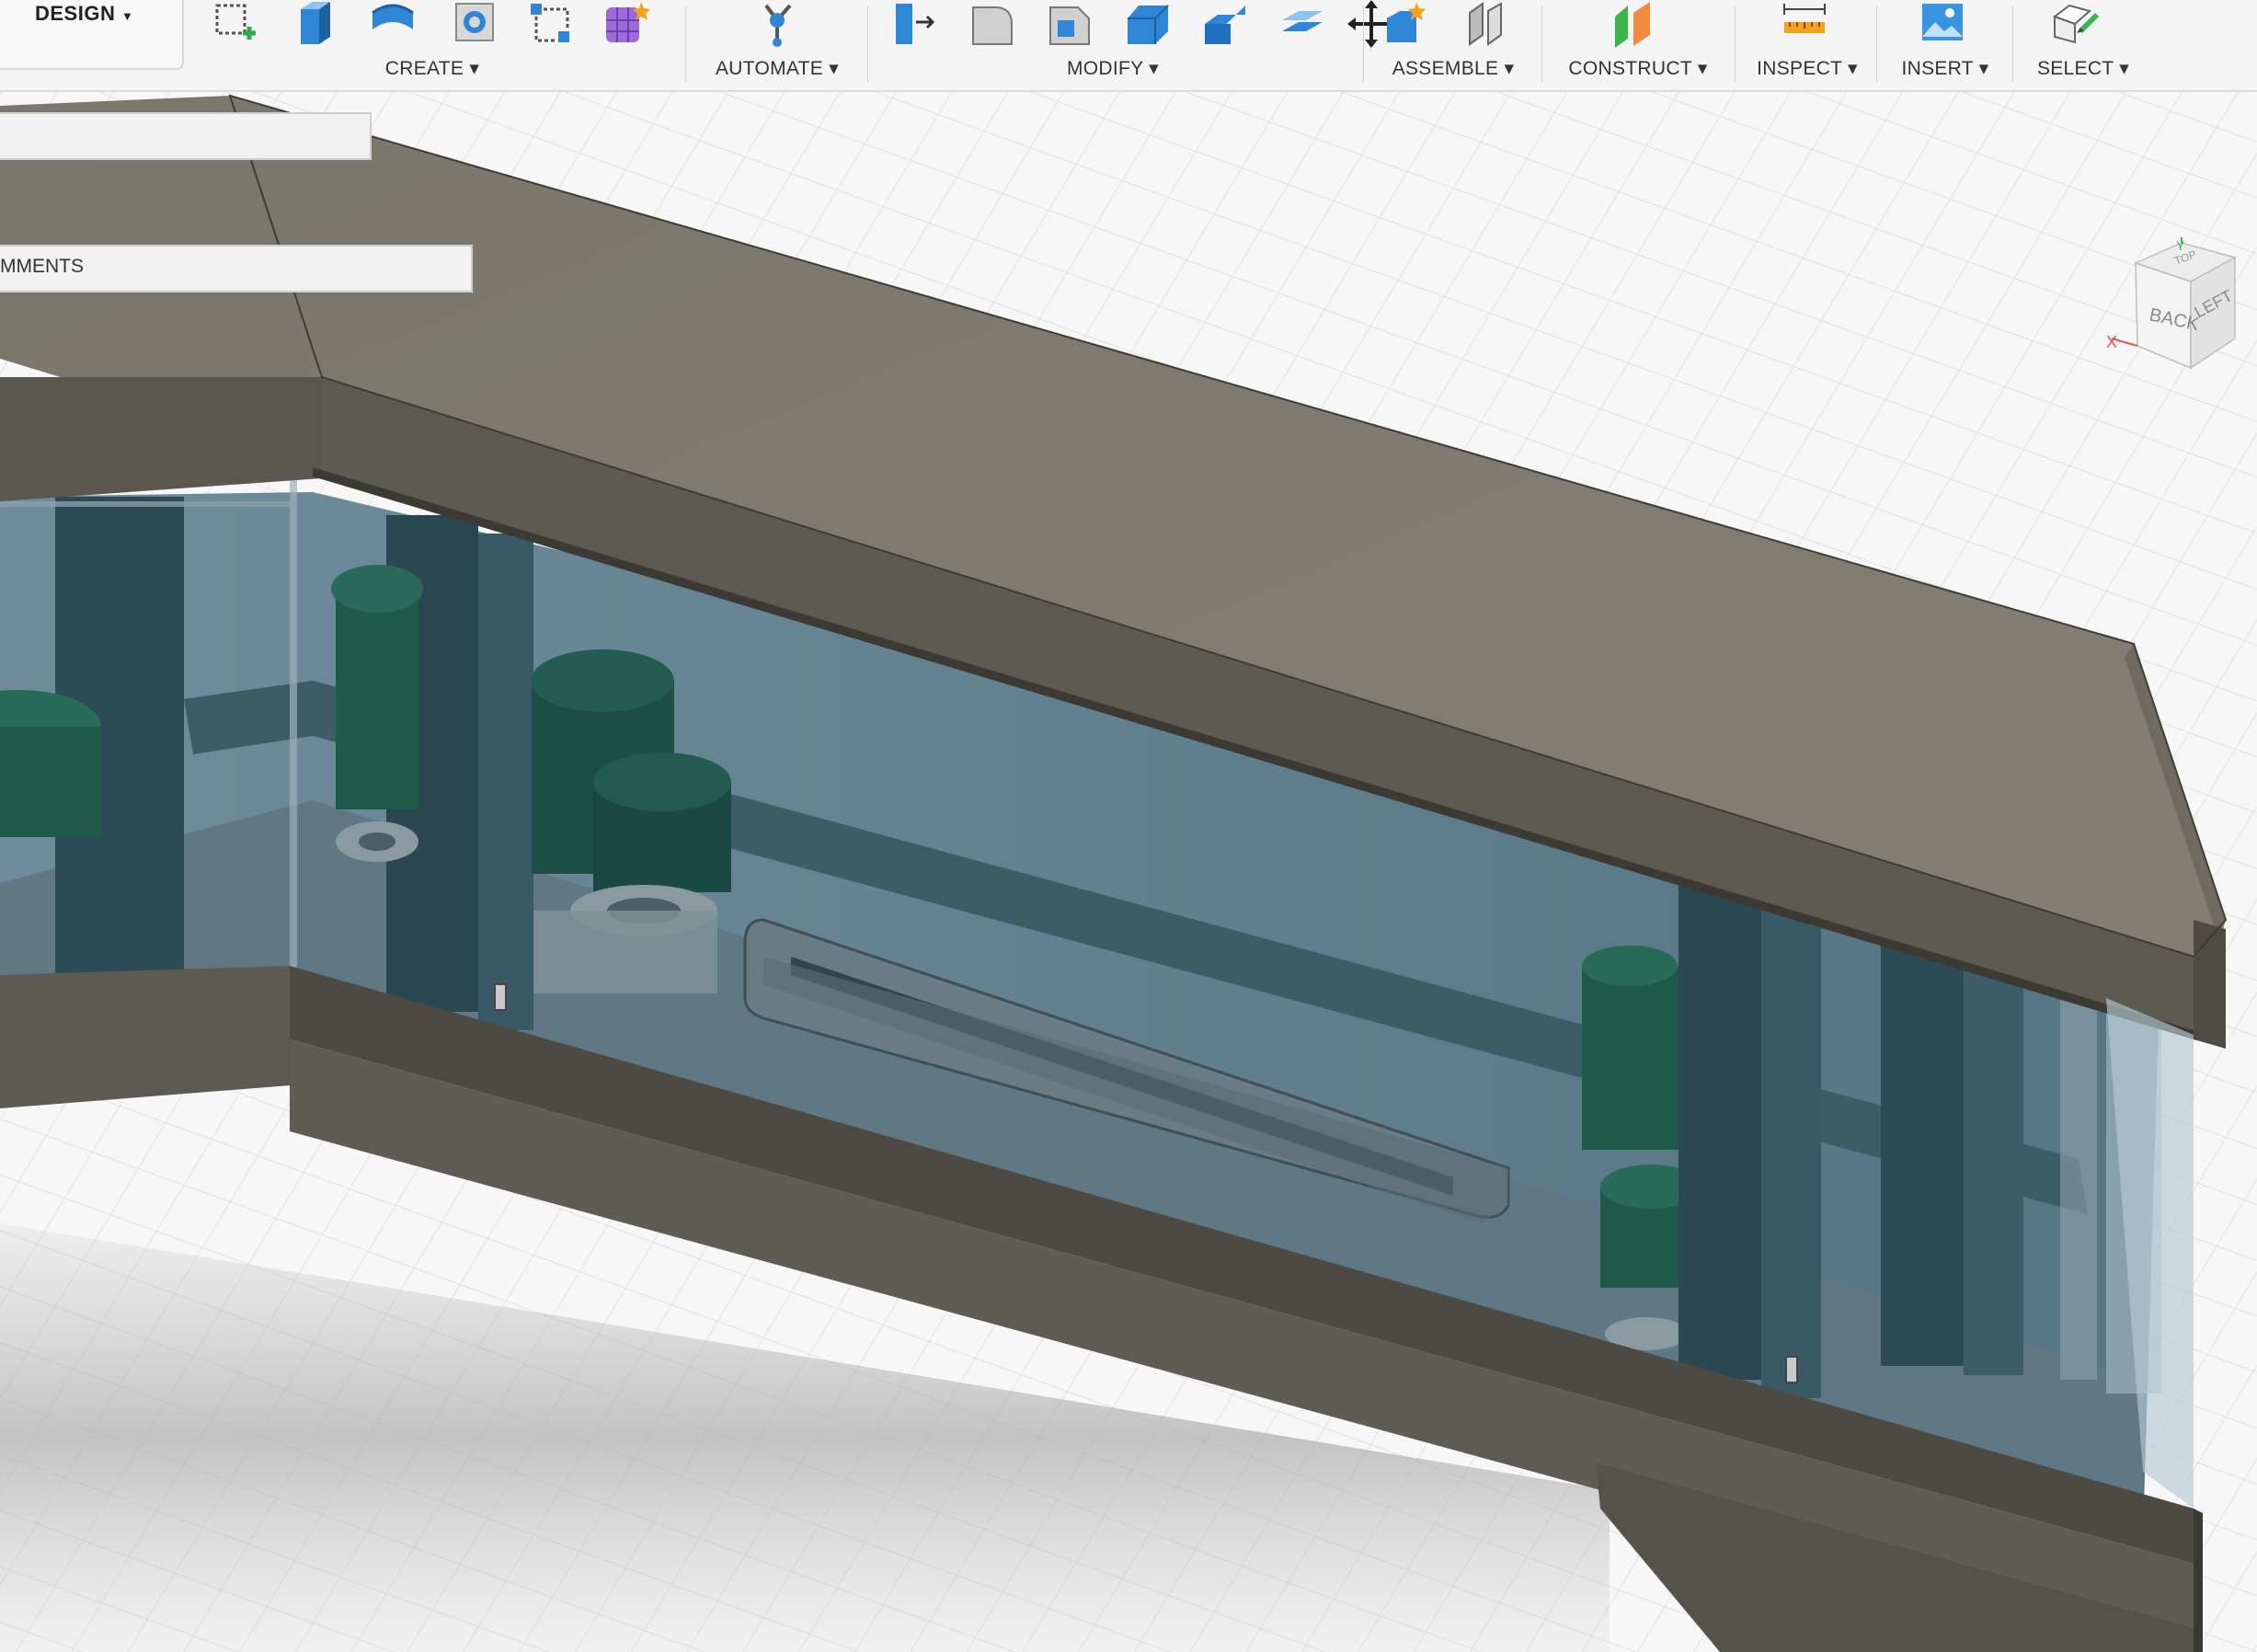 The image size is (2257, 1652). Describe the element at coordinates (92, 35) in the screenshot. I see `workspace-switcher: DESIGN ▼` at that location.